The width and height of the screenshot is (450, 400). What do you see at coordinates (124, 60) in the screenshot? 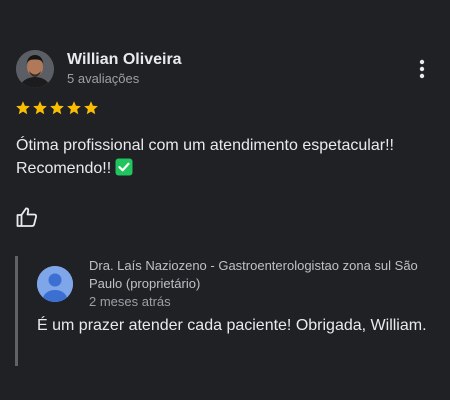
I see `author-name: Willian Oliveira` at bounding box center [124, 60].